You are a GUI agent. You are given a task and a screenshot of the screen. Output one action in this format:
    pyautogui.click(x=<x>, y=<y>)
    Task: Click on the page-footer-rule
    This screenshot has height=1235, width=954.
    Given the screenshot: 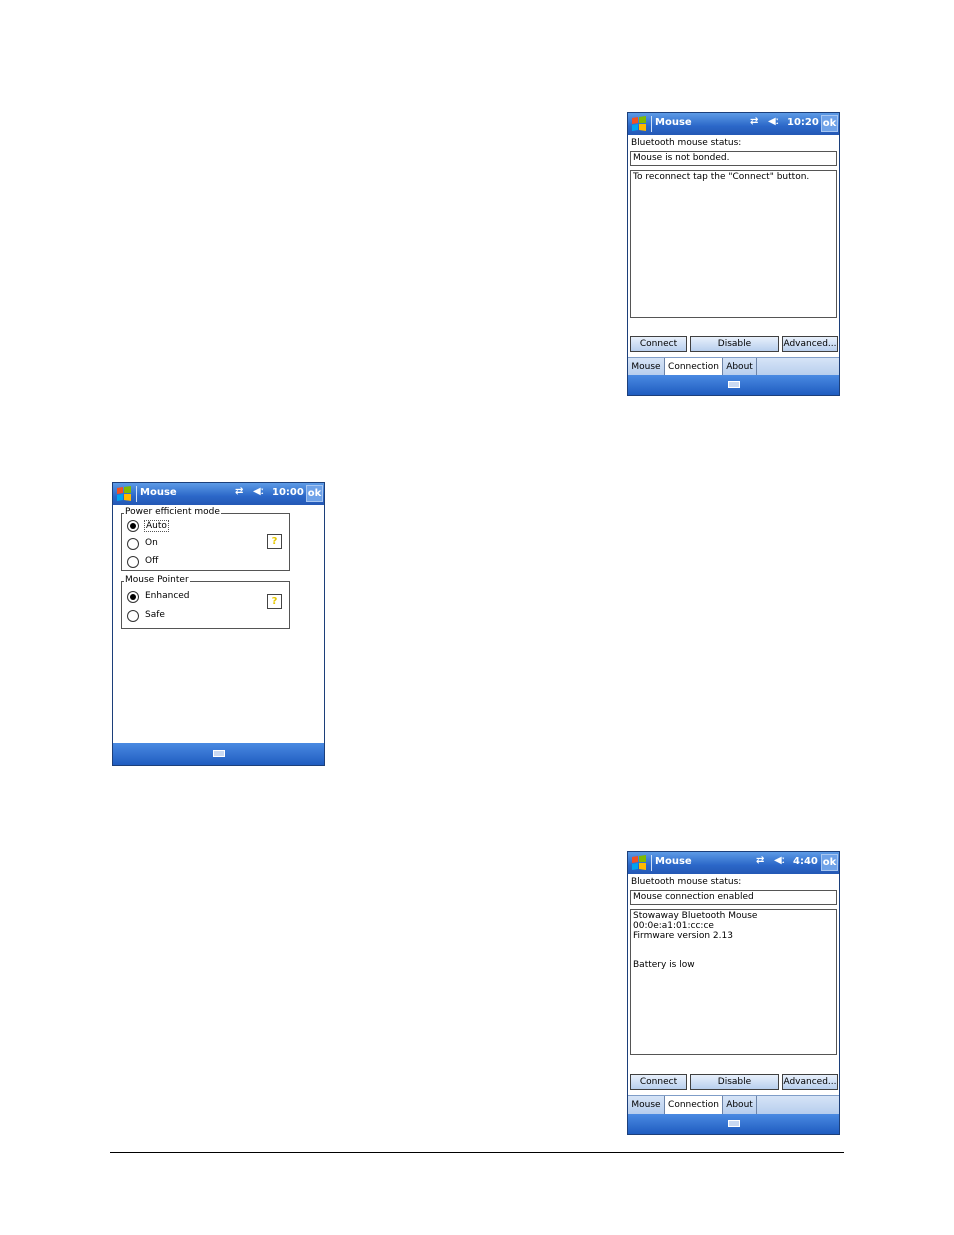 What is the action you would take?
    pyautogui.click(x=477, y=1152)
    